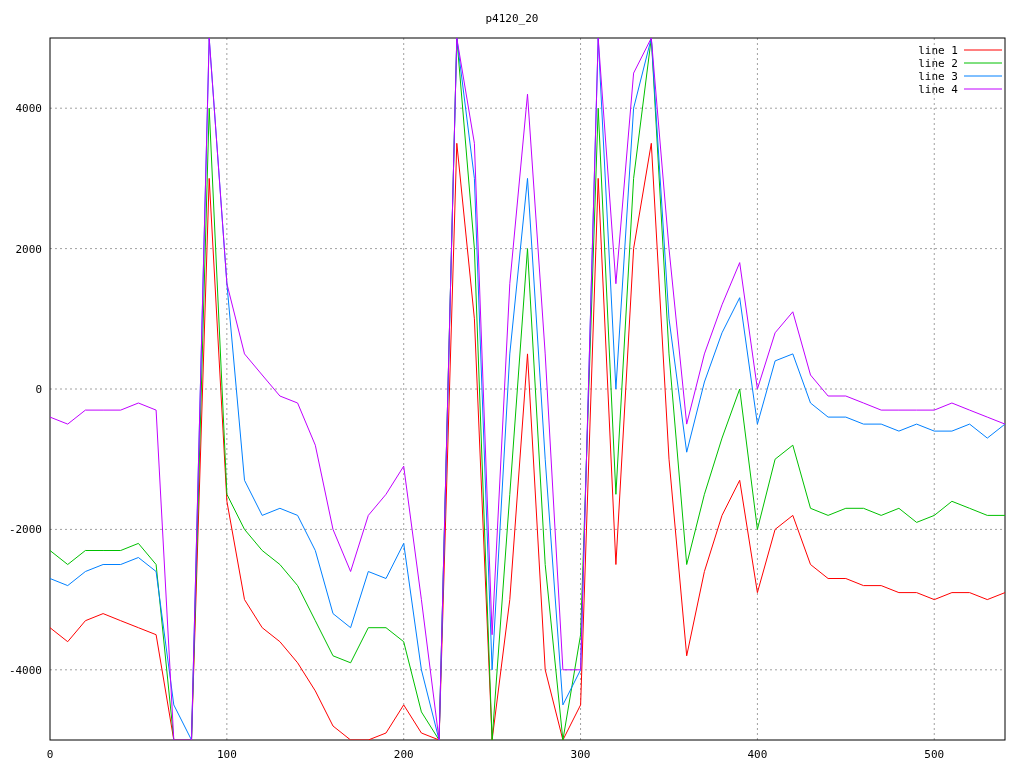 The image size is (1024, 768). What do you see at coordinates (25, 670) in the screenshot?
I see `y-tick-label: -4000` at bounding box center [25, 670].